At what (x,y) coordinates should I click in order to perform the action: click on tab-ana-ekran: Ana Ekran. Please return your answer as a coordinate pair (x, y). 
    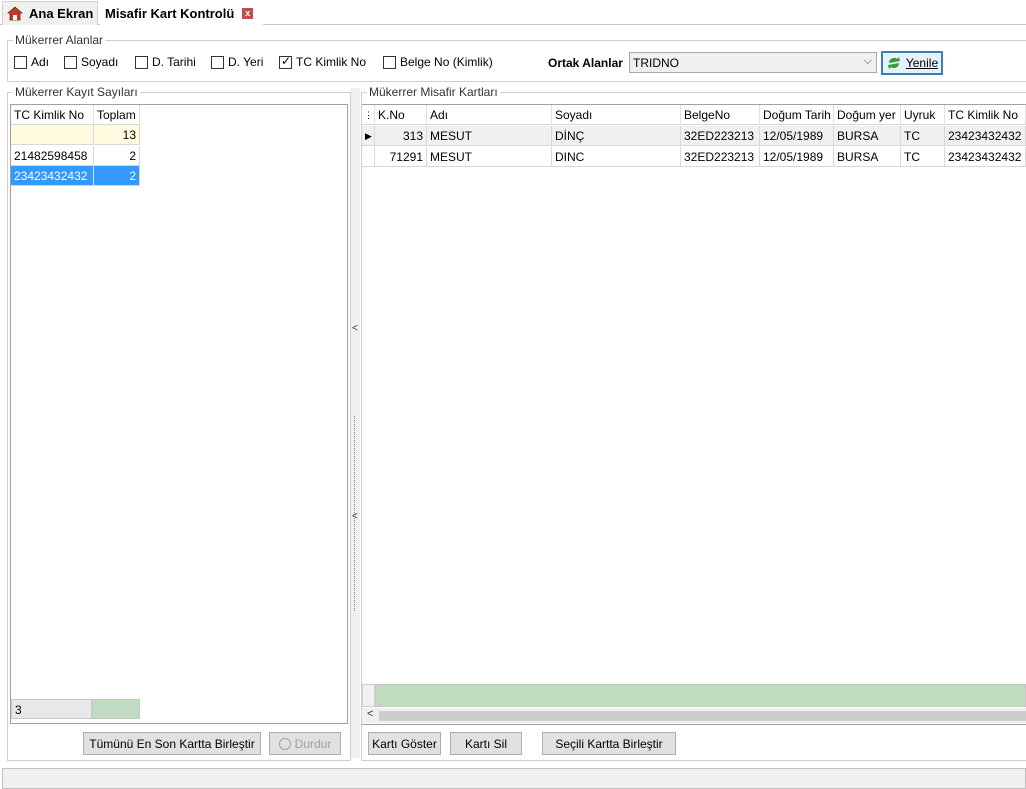
    Looking at the image, I should click on (50, 13).